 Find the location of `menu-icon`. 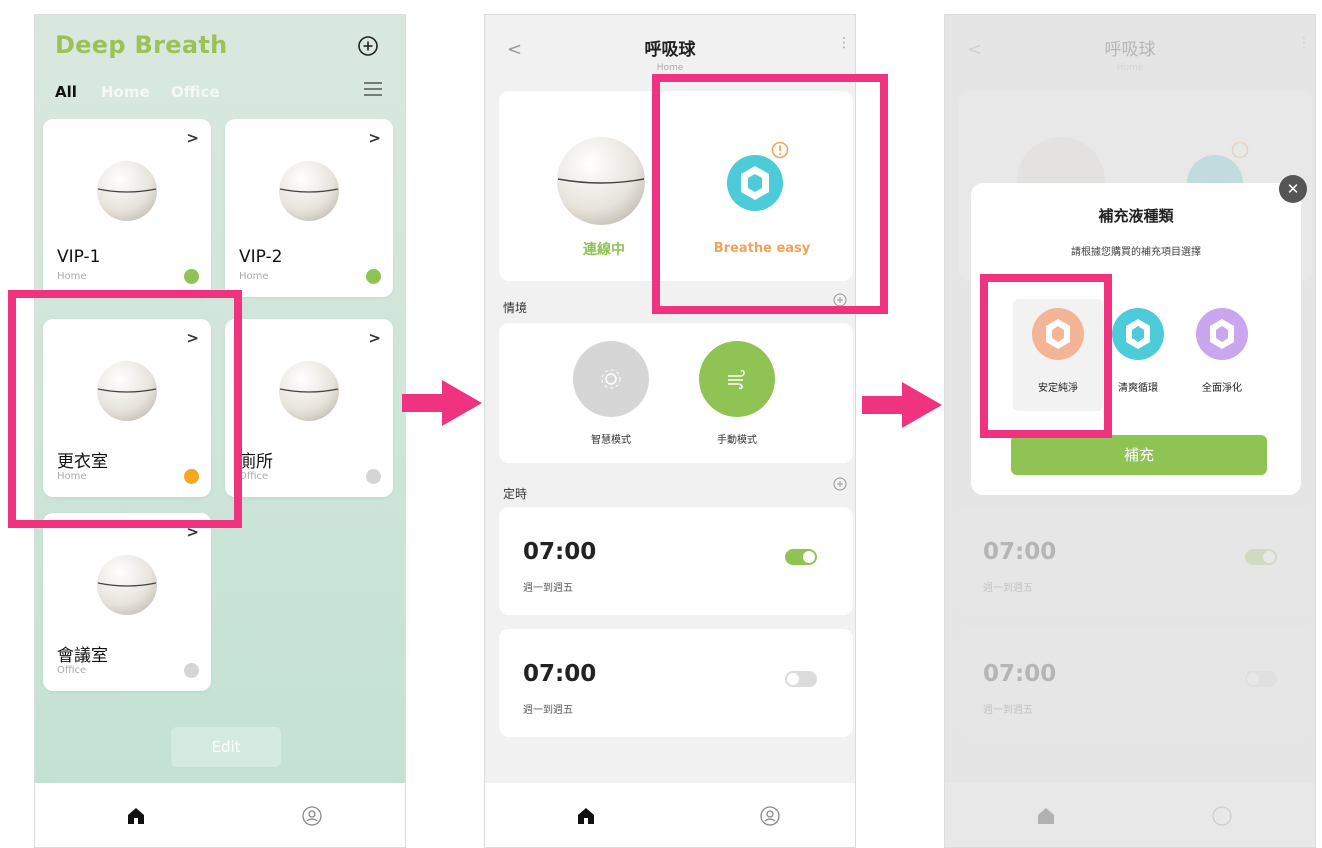

menu-icon is located at coordinates (373, 89).